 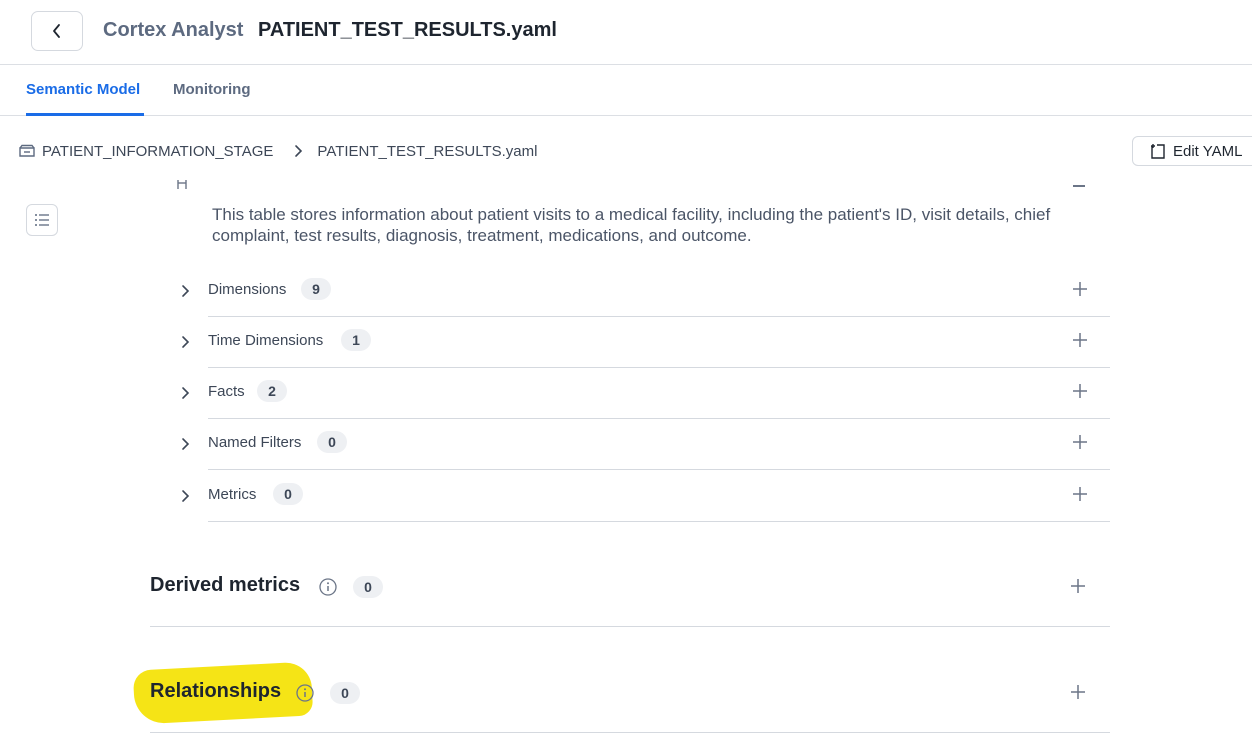 What do you see at coordinates (643, 496) in the screenshot?
I see `group-row-metrics: Metrics 0` at bounding box center [643, 496].